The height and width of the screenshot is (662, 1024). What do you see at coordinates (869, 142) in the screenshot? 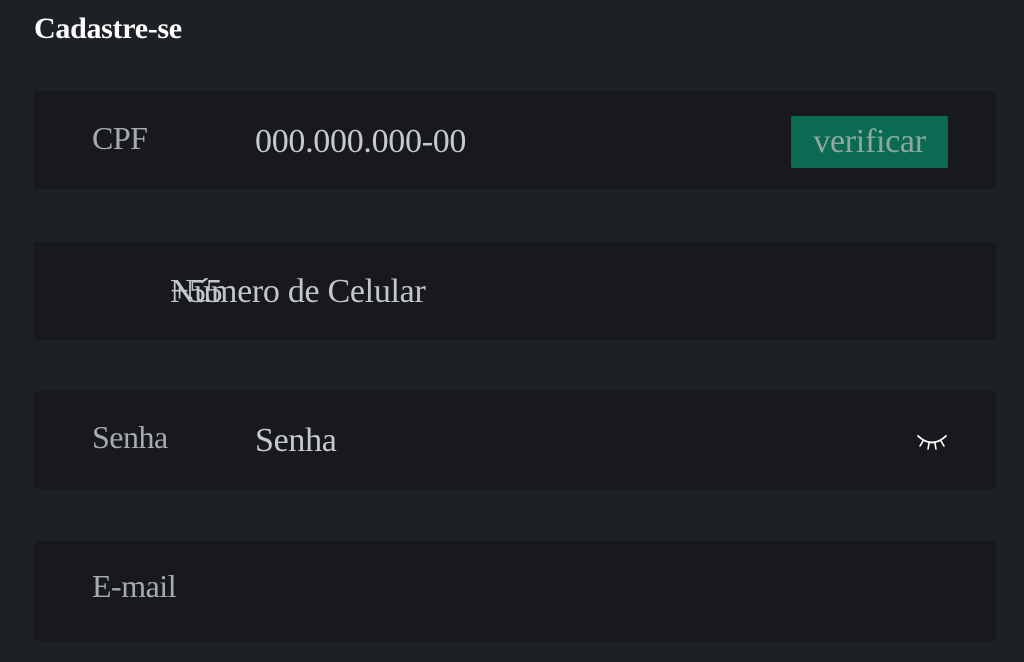
I see `verify-button: verificar` at bounding box center [869, 142].